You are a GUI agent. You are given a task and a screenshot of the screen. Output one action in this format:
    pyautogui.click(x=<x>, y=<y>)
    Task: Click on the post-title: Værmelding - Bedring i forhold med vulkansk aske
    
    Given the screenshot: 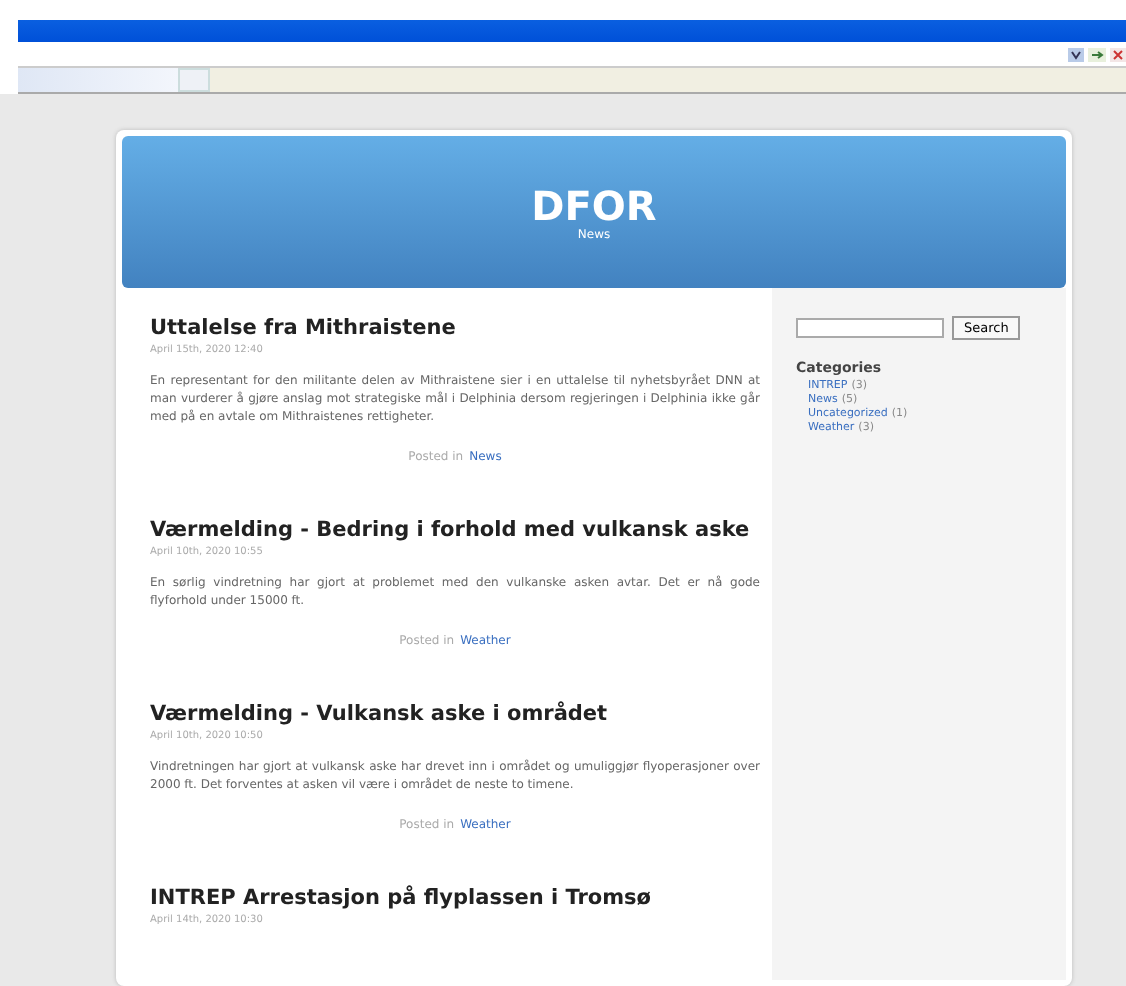 What is the action you would take?
    pyautogui.click(x=455, y=530)
    